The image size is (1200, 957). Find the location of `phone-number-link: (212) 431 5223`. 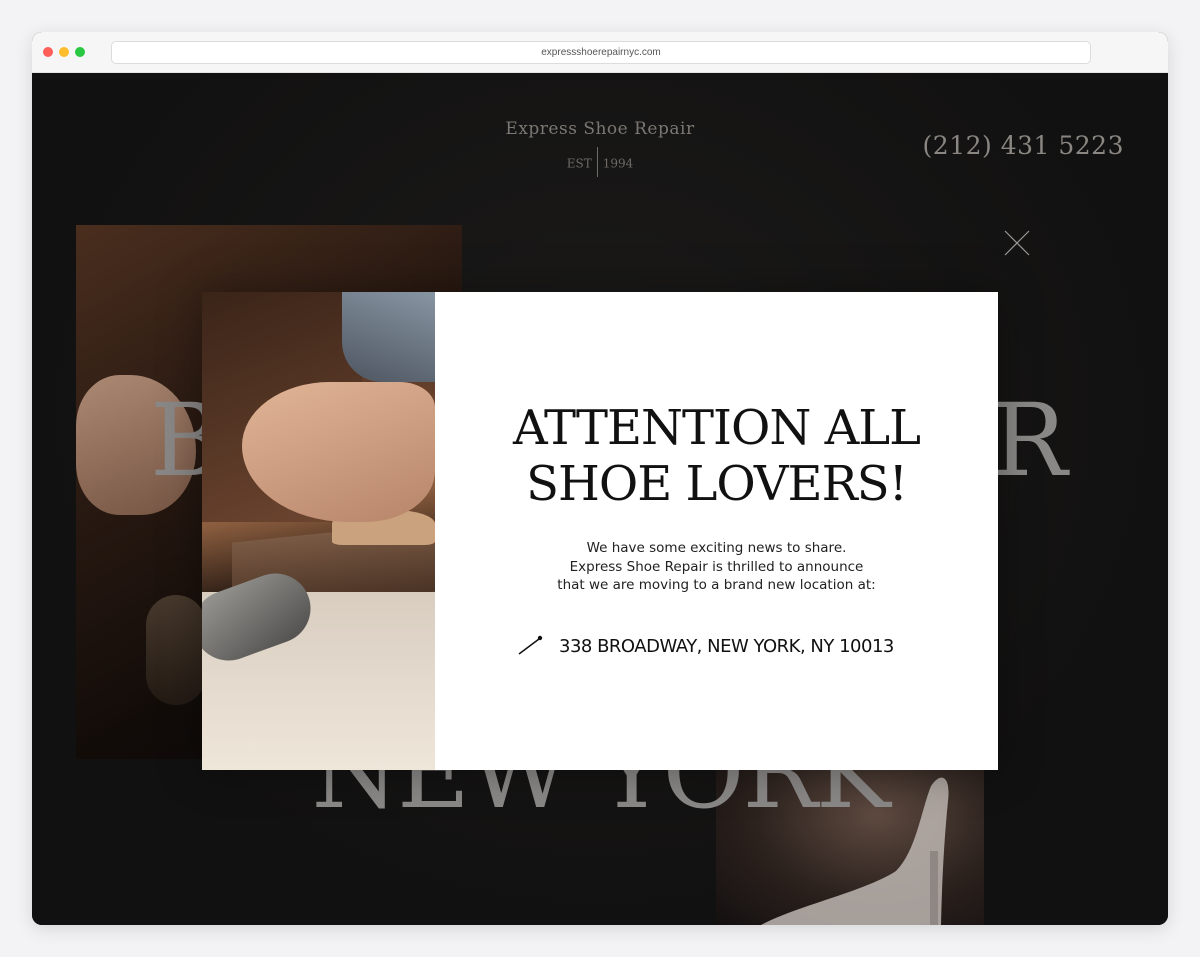

phone-number-link: (212) 431 5223 is located at coordinates (1023, 145).